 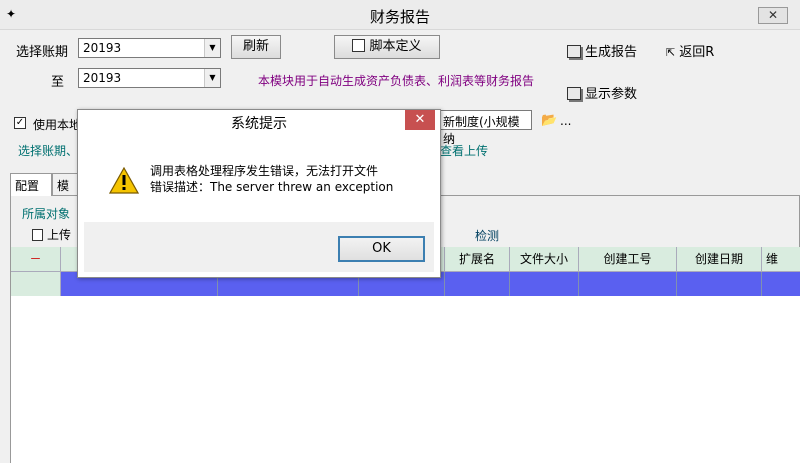 What do you see at coordinates (486, 128) in the screenshot?
I see `template-combo: 新制度(小规模纳` at bounding box center [486, 128].